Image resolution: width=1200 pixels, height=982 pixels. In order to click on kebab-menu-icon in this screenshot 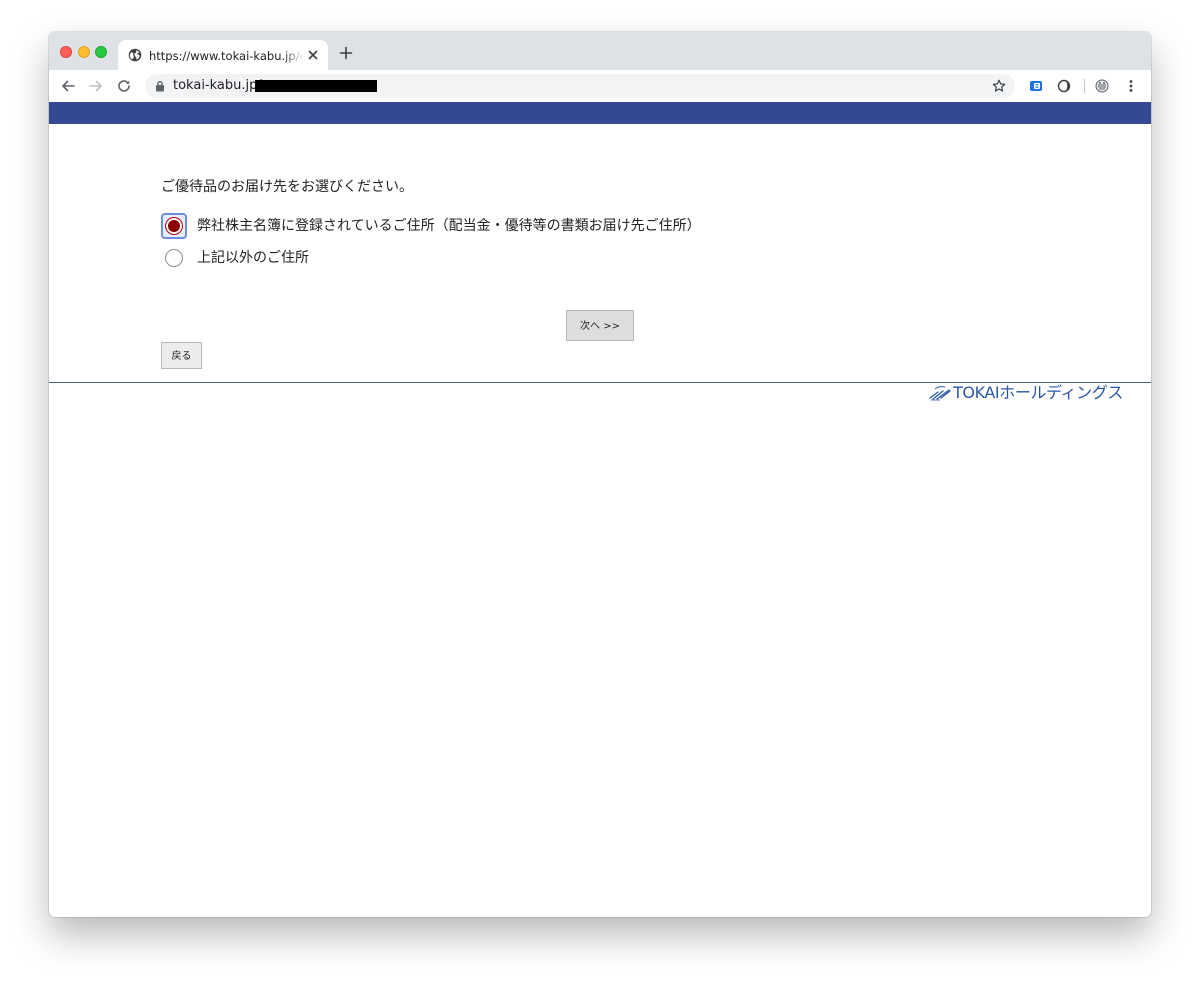, I will do `click(1131, 86)`.